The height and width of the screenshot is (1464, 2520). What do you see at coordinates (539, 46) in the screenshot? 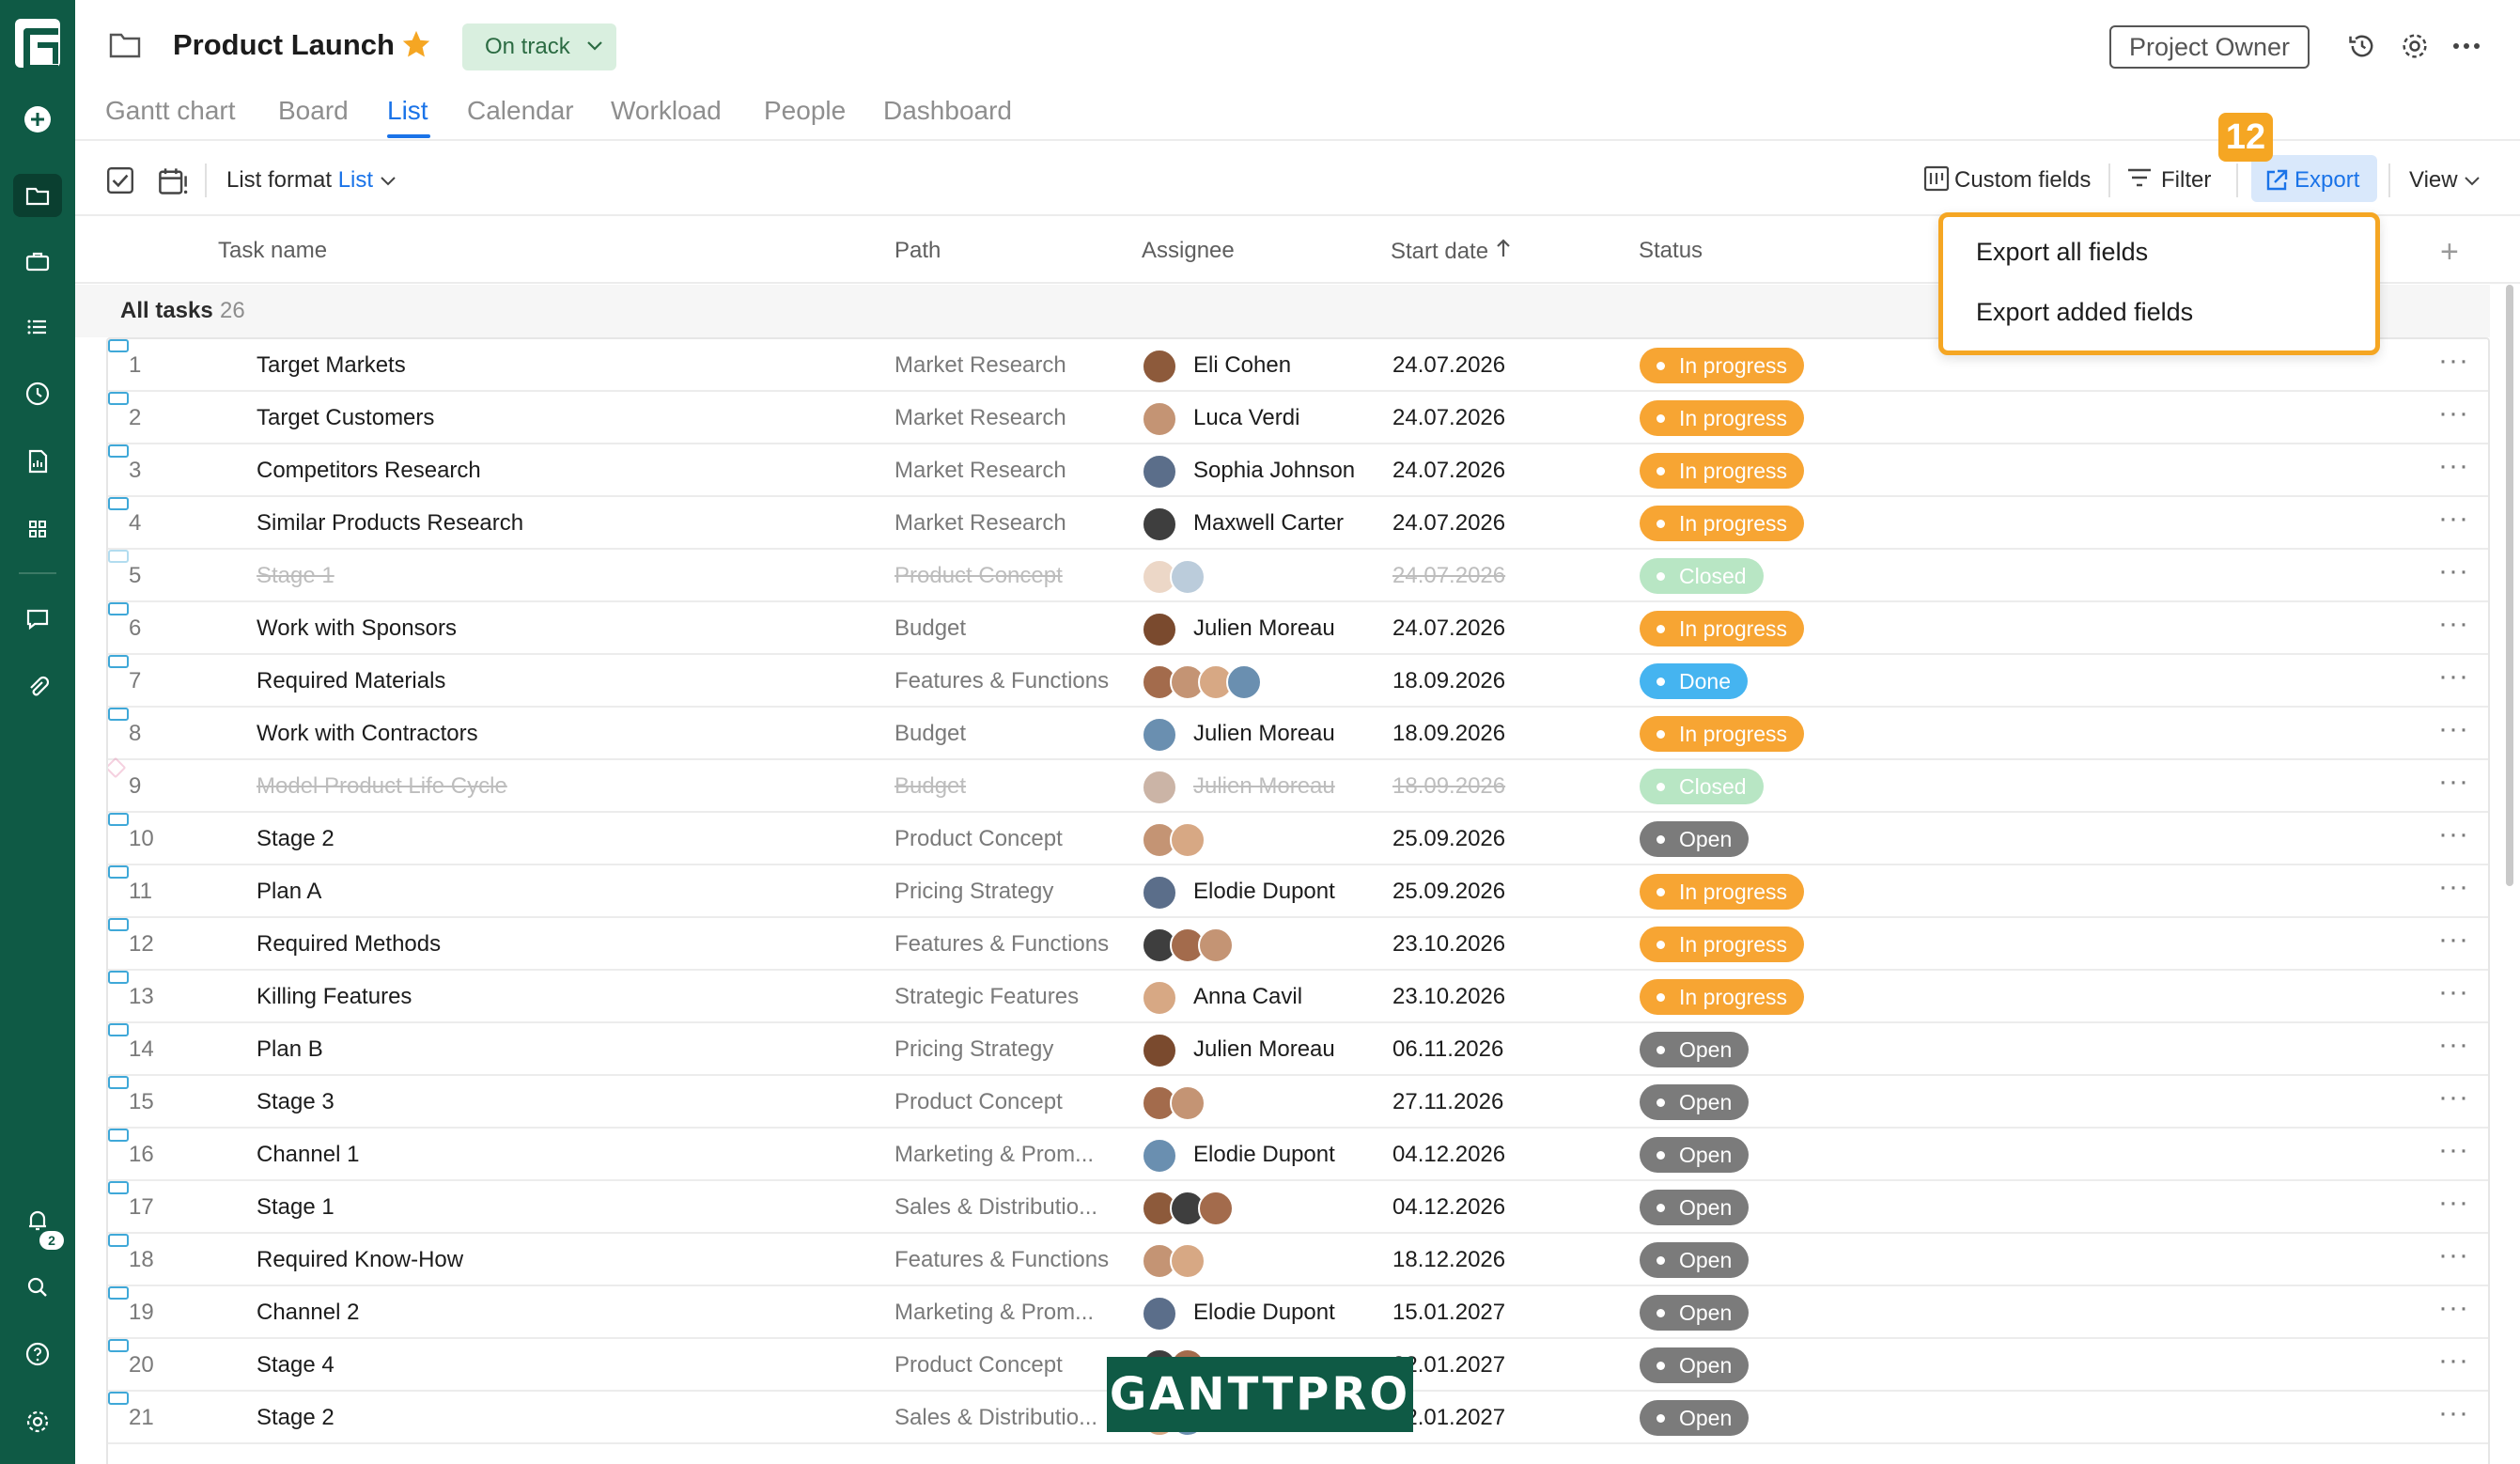
I see `project-status-dropdown: On track` at bounding box center [539, 46].